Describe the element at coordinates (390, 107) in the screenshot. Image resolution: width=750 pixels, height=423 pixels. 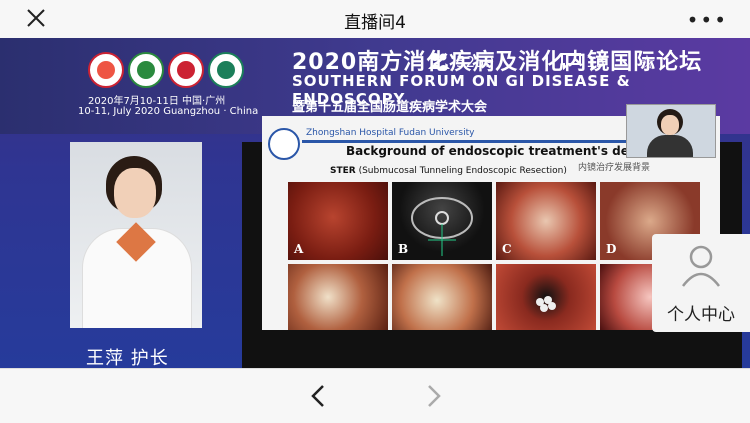
I see `conference-subtitle: 暨第十五届全国肠道疾病学术大会` at that location.